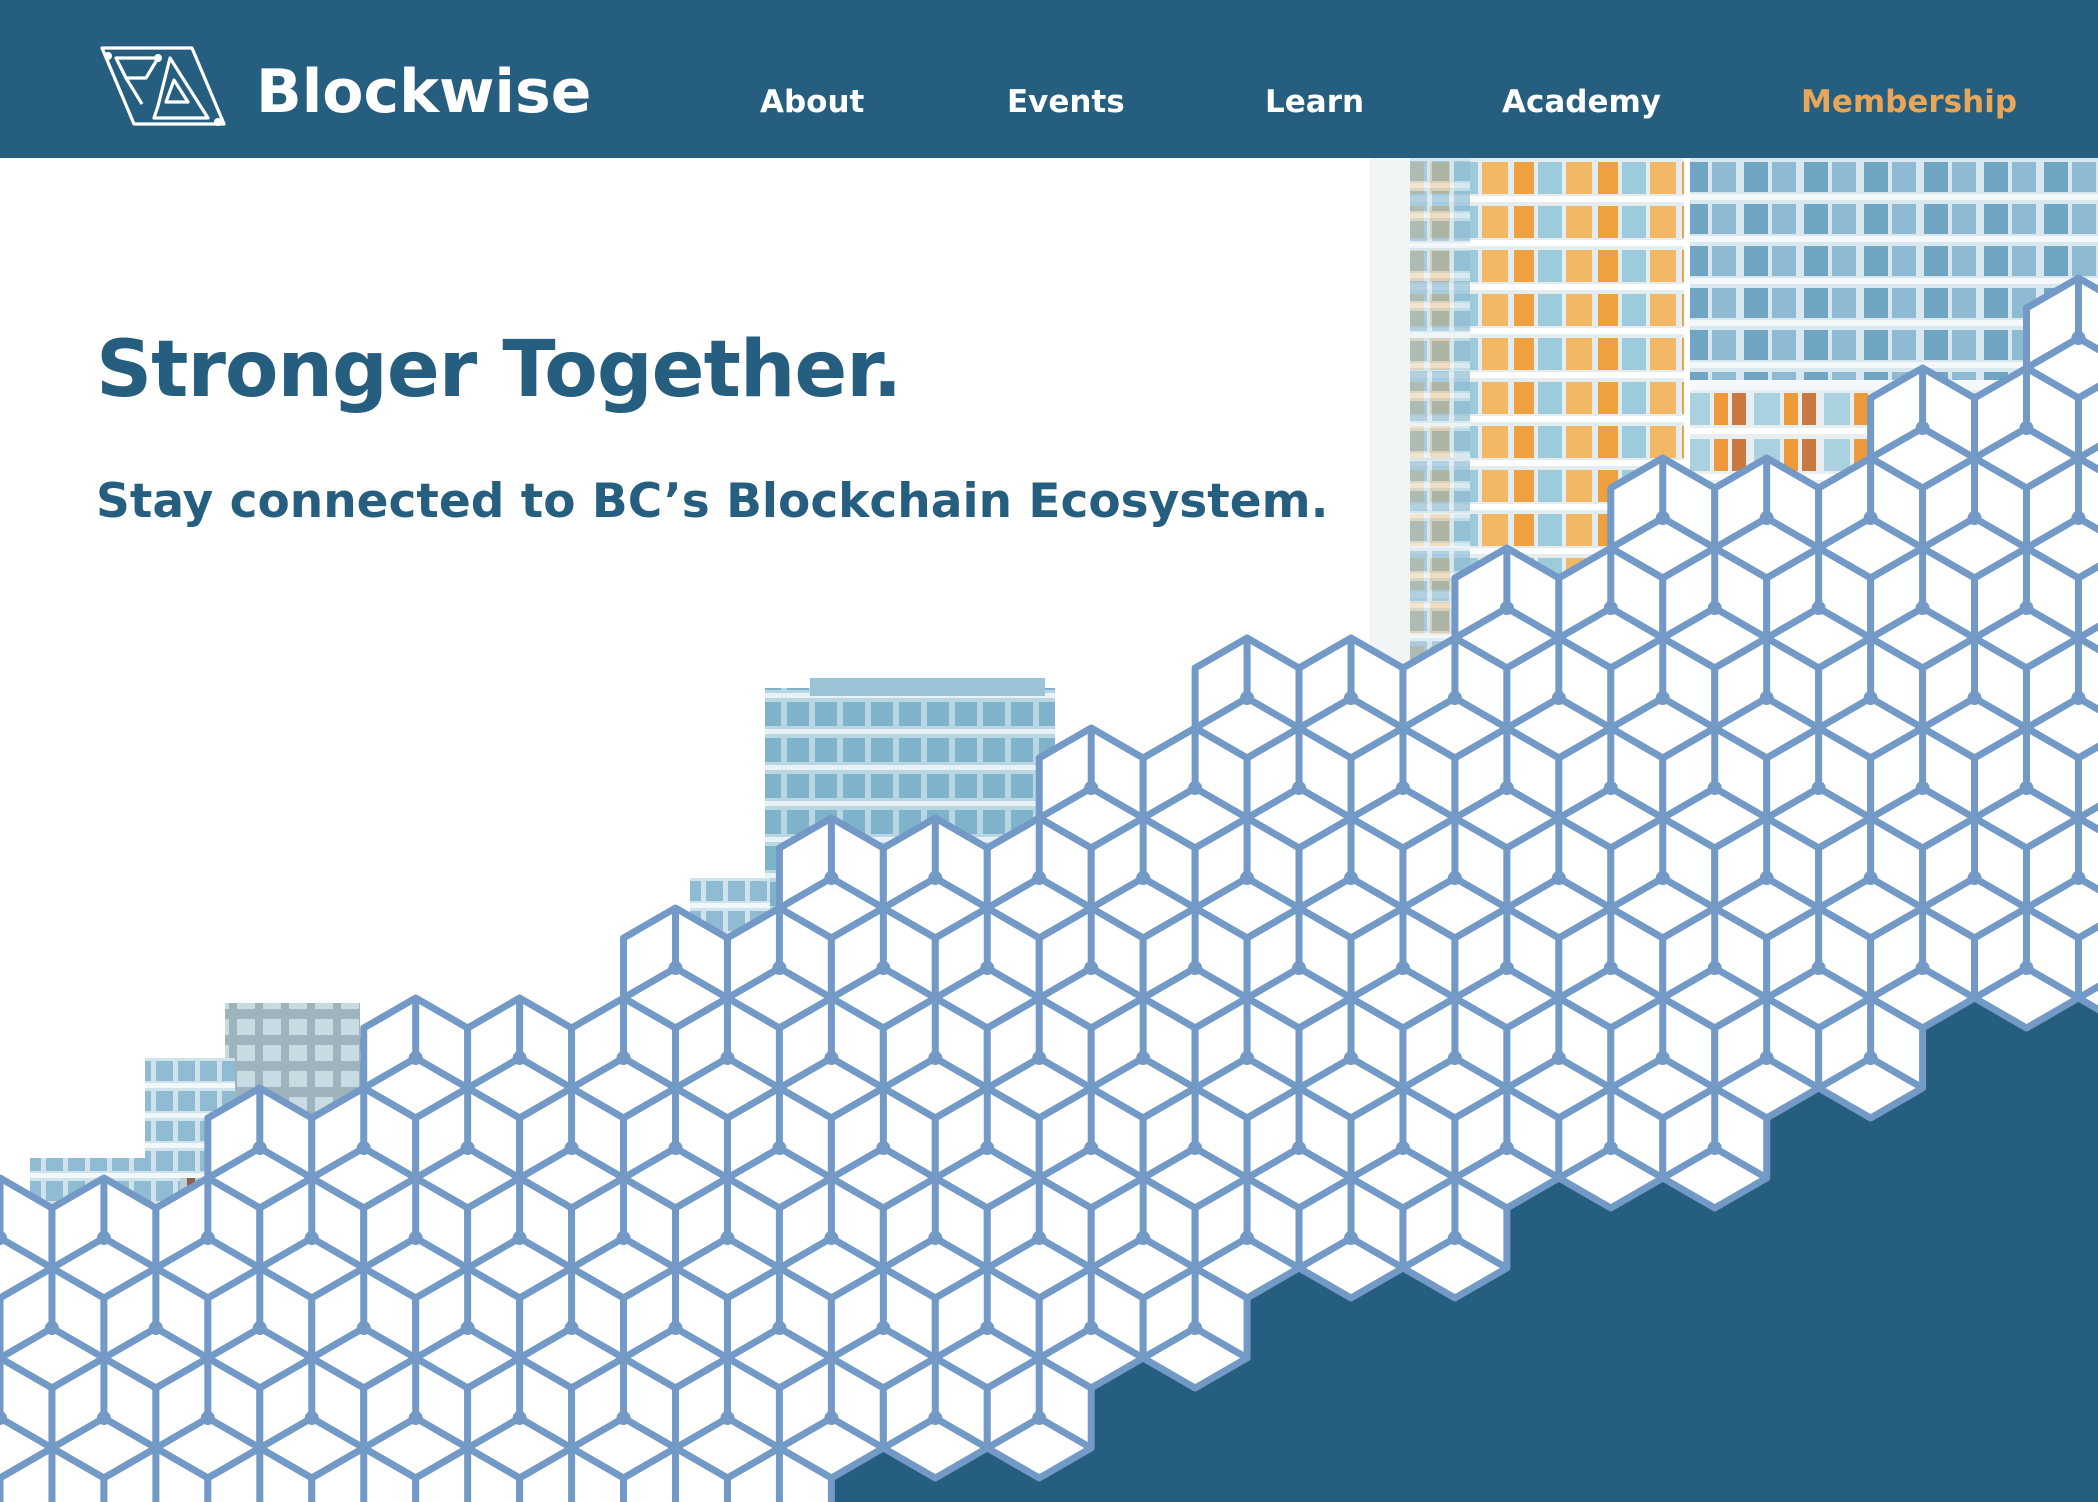  I want to click on nav-events-link: Events, so click(1066, 102).